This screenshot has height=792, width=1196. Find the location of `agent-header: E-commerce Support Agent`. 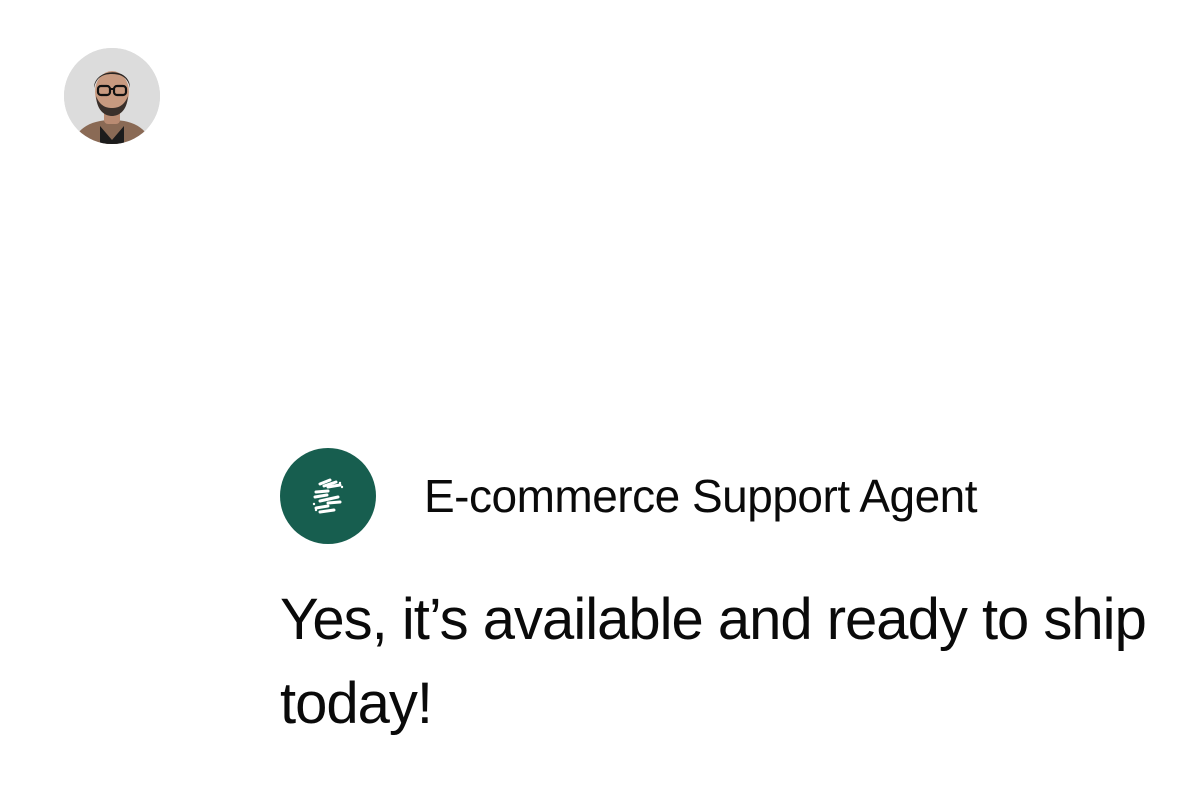

agent-header: E-commerce Support Agent is located at coordinates (629, 496).